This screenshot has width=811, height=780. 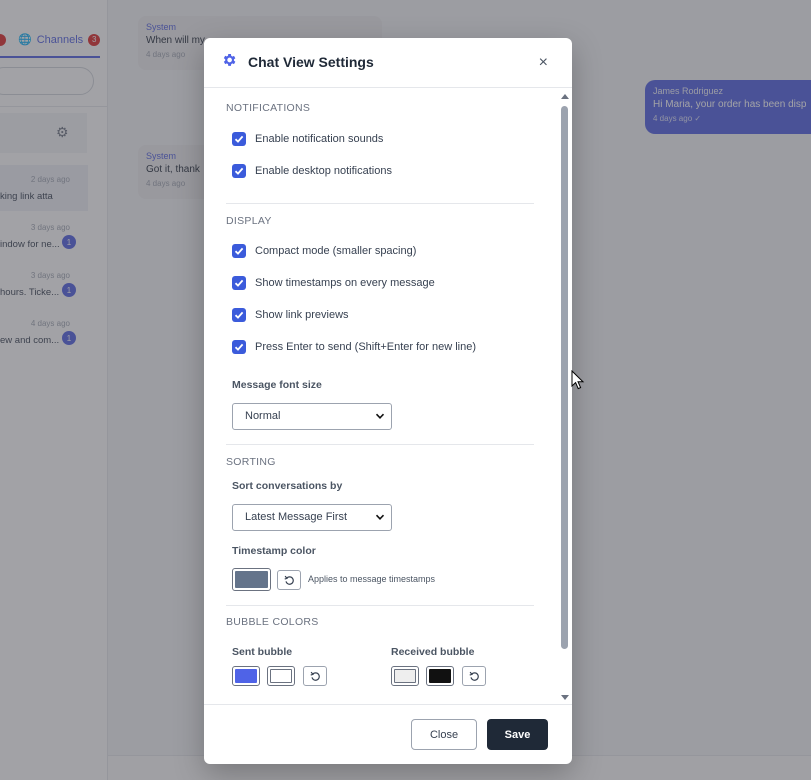 I want to click on mouse-cursor-icon, so click(x=578, y=380).